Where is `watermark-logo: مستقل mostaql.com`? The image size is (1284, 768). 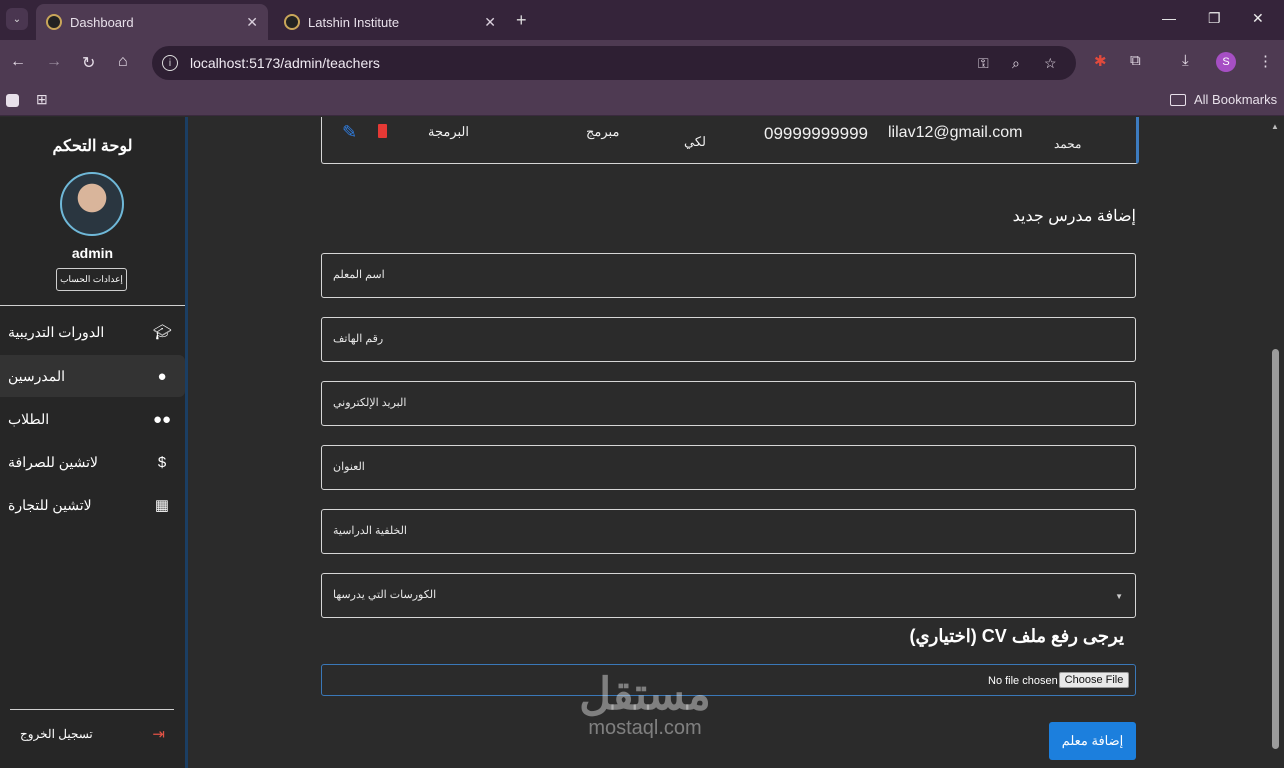
watermark-logo: مستقل mostaql.com is located at coordinates (645, 706).